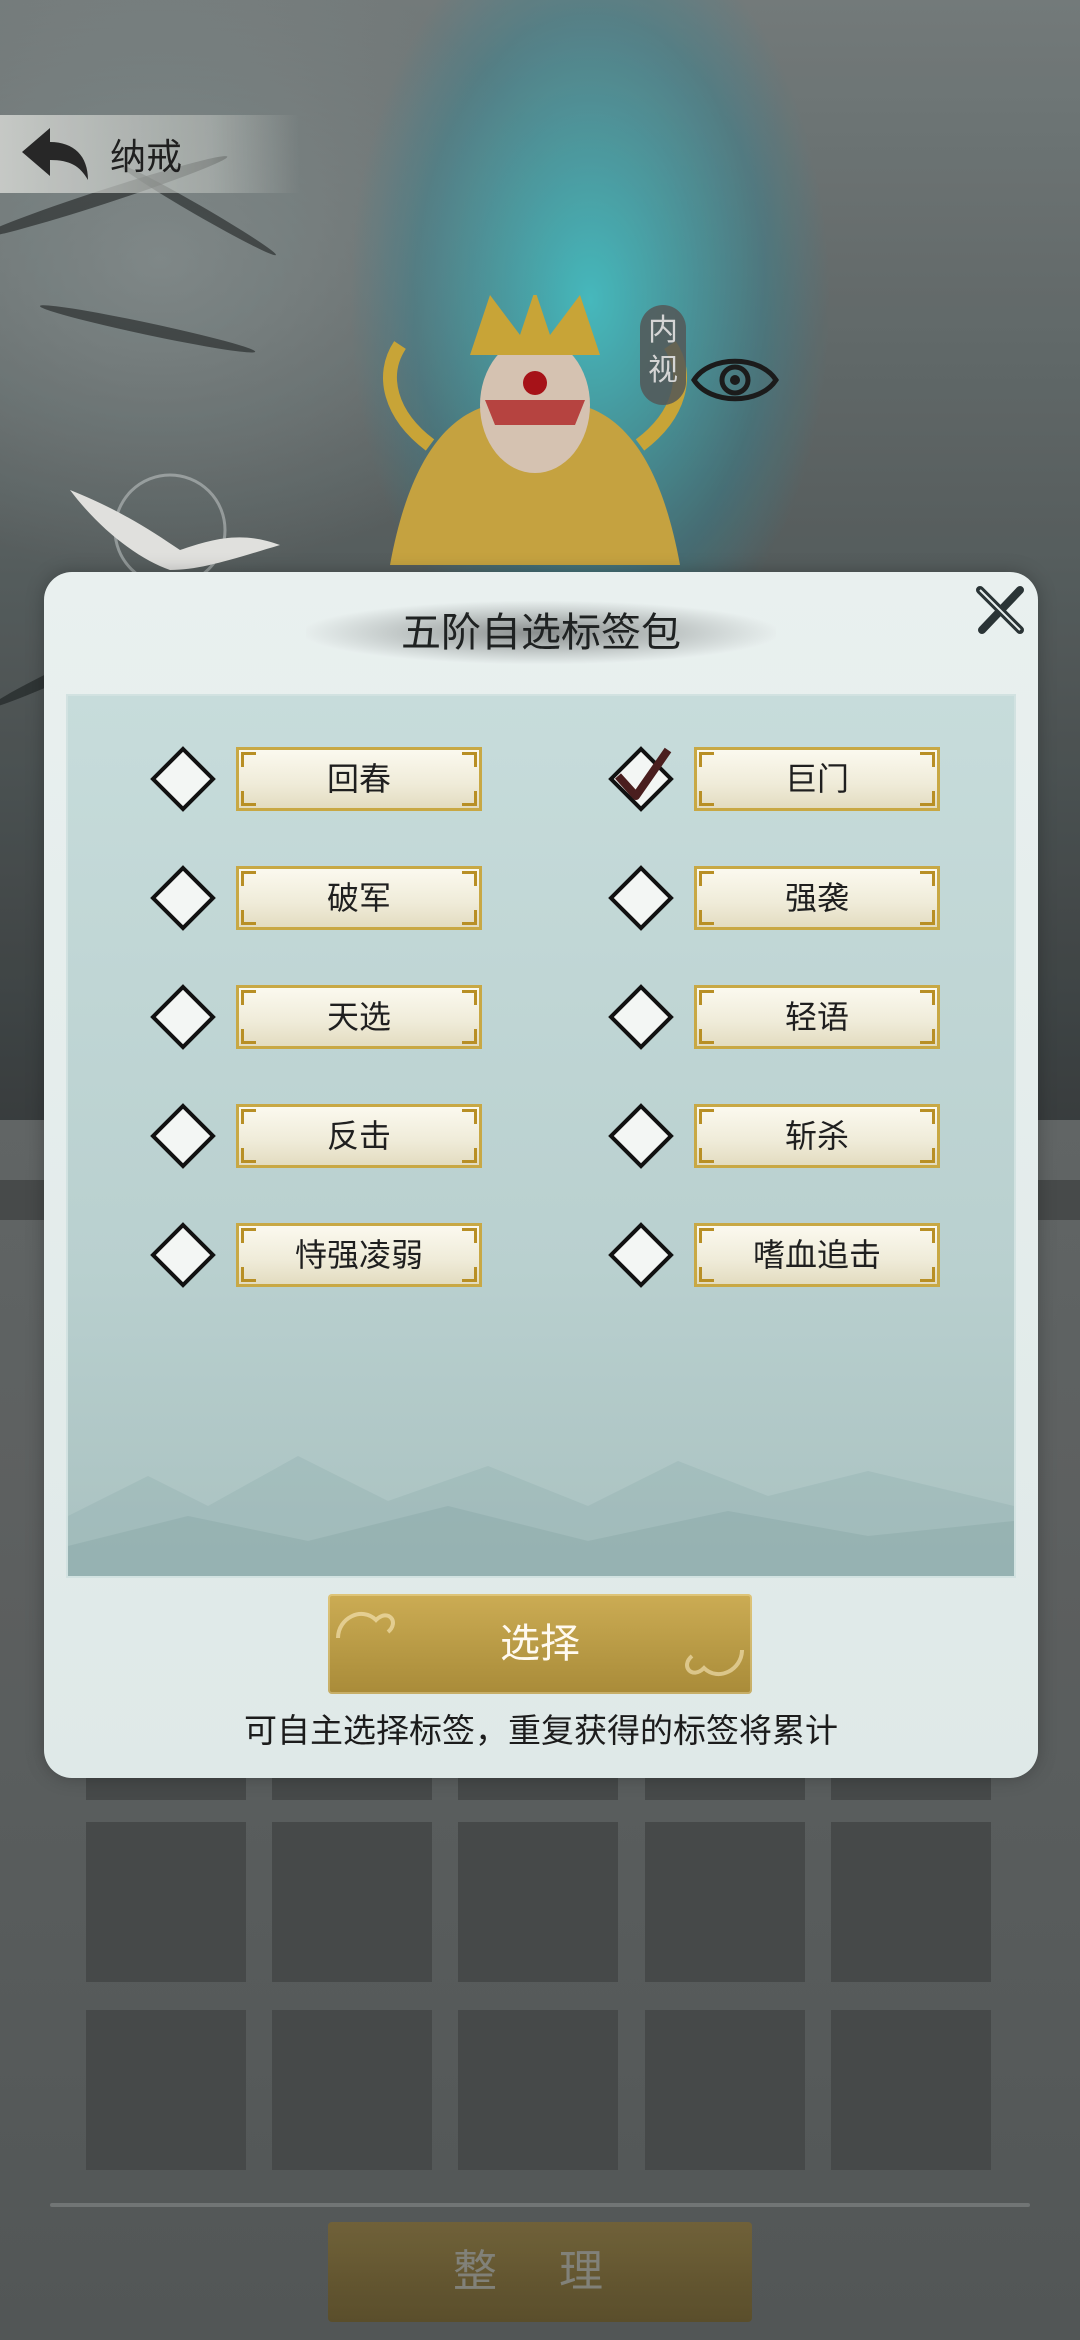 This screenshot has width=1080, height=2340. I want to click on tag-label: 斩杀, so click(816, 1136).